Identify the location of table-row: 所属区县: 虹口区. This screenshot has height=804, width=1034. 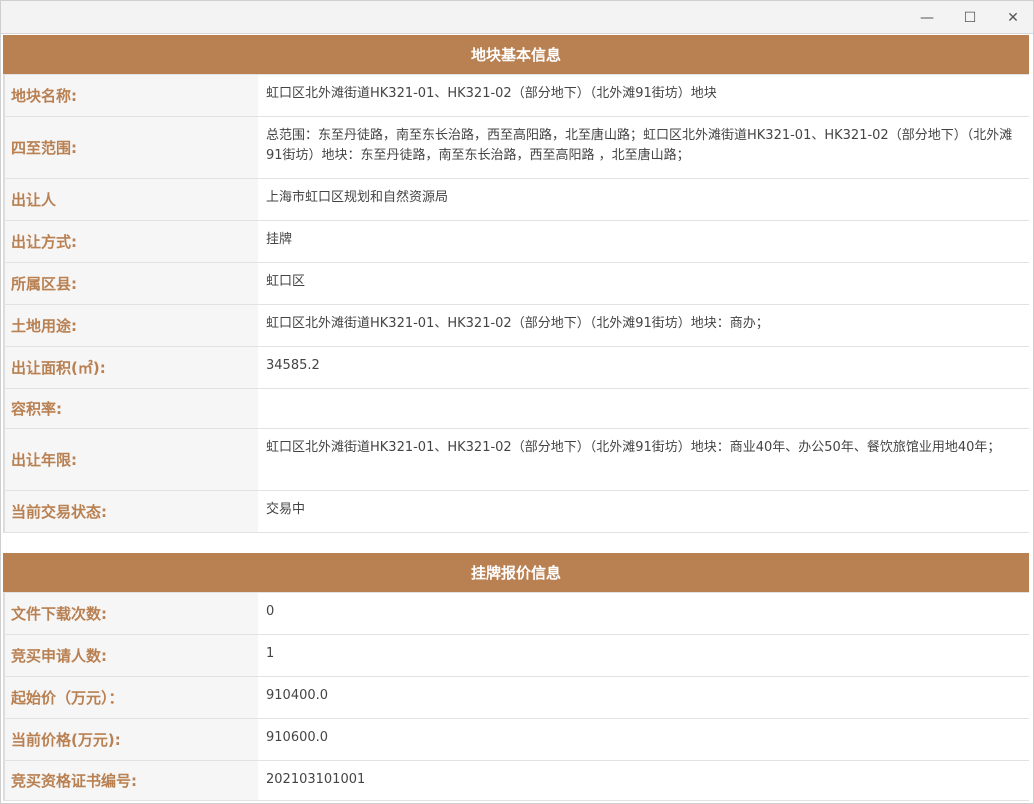
(516, 284).